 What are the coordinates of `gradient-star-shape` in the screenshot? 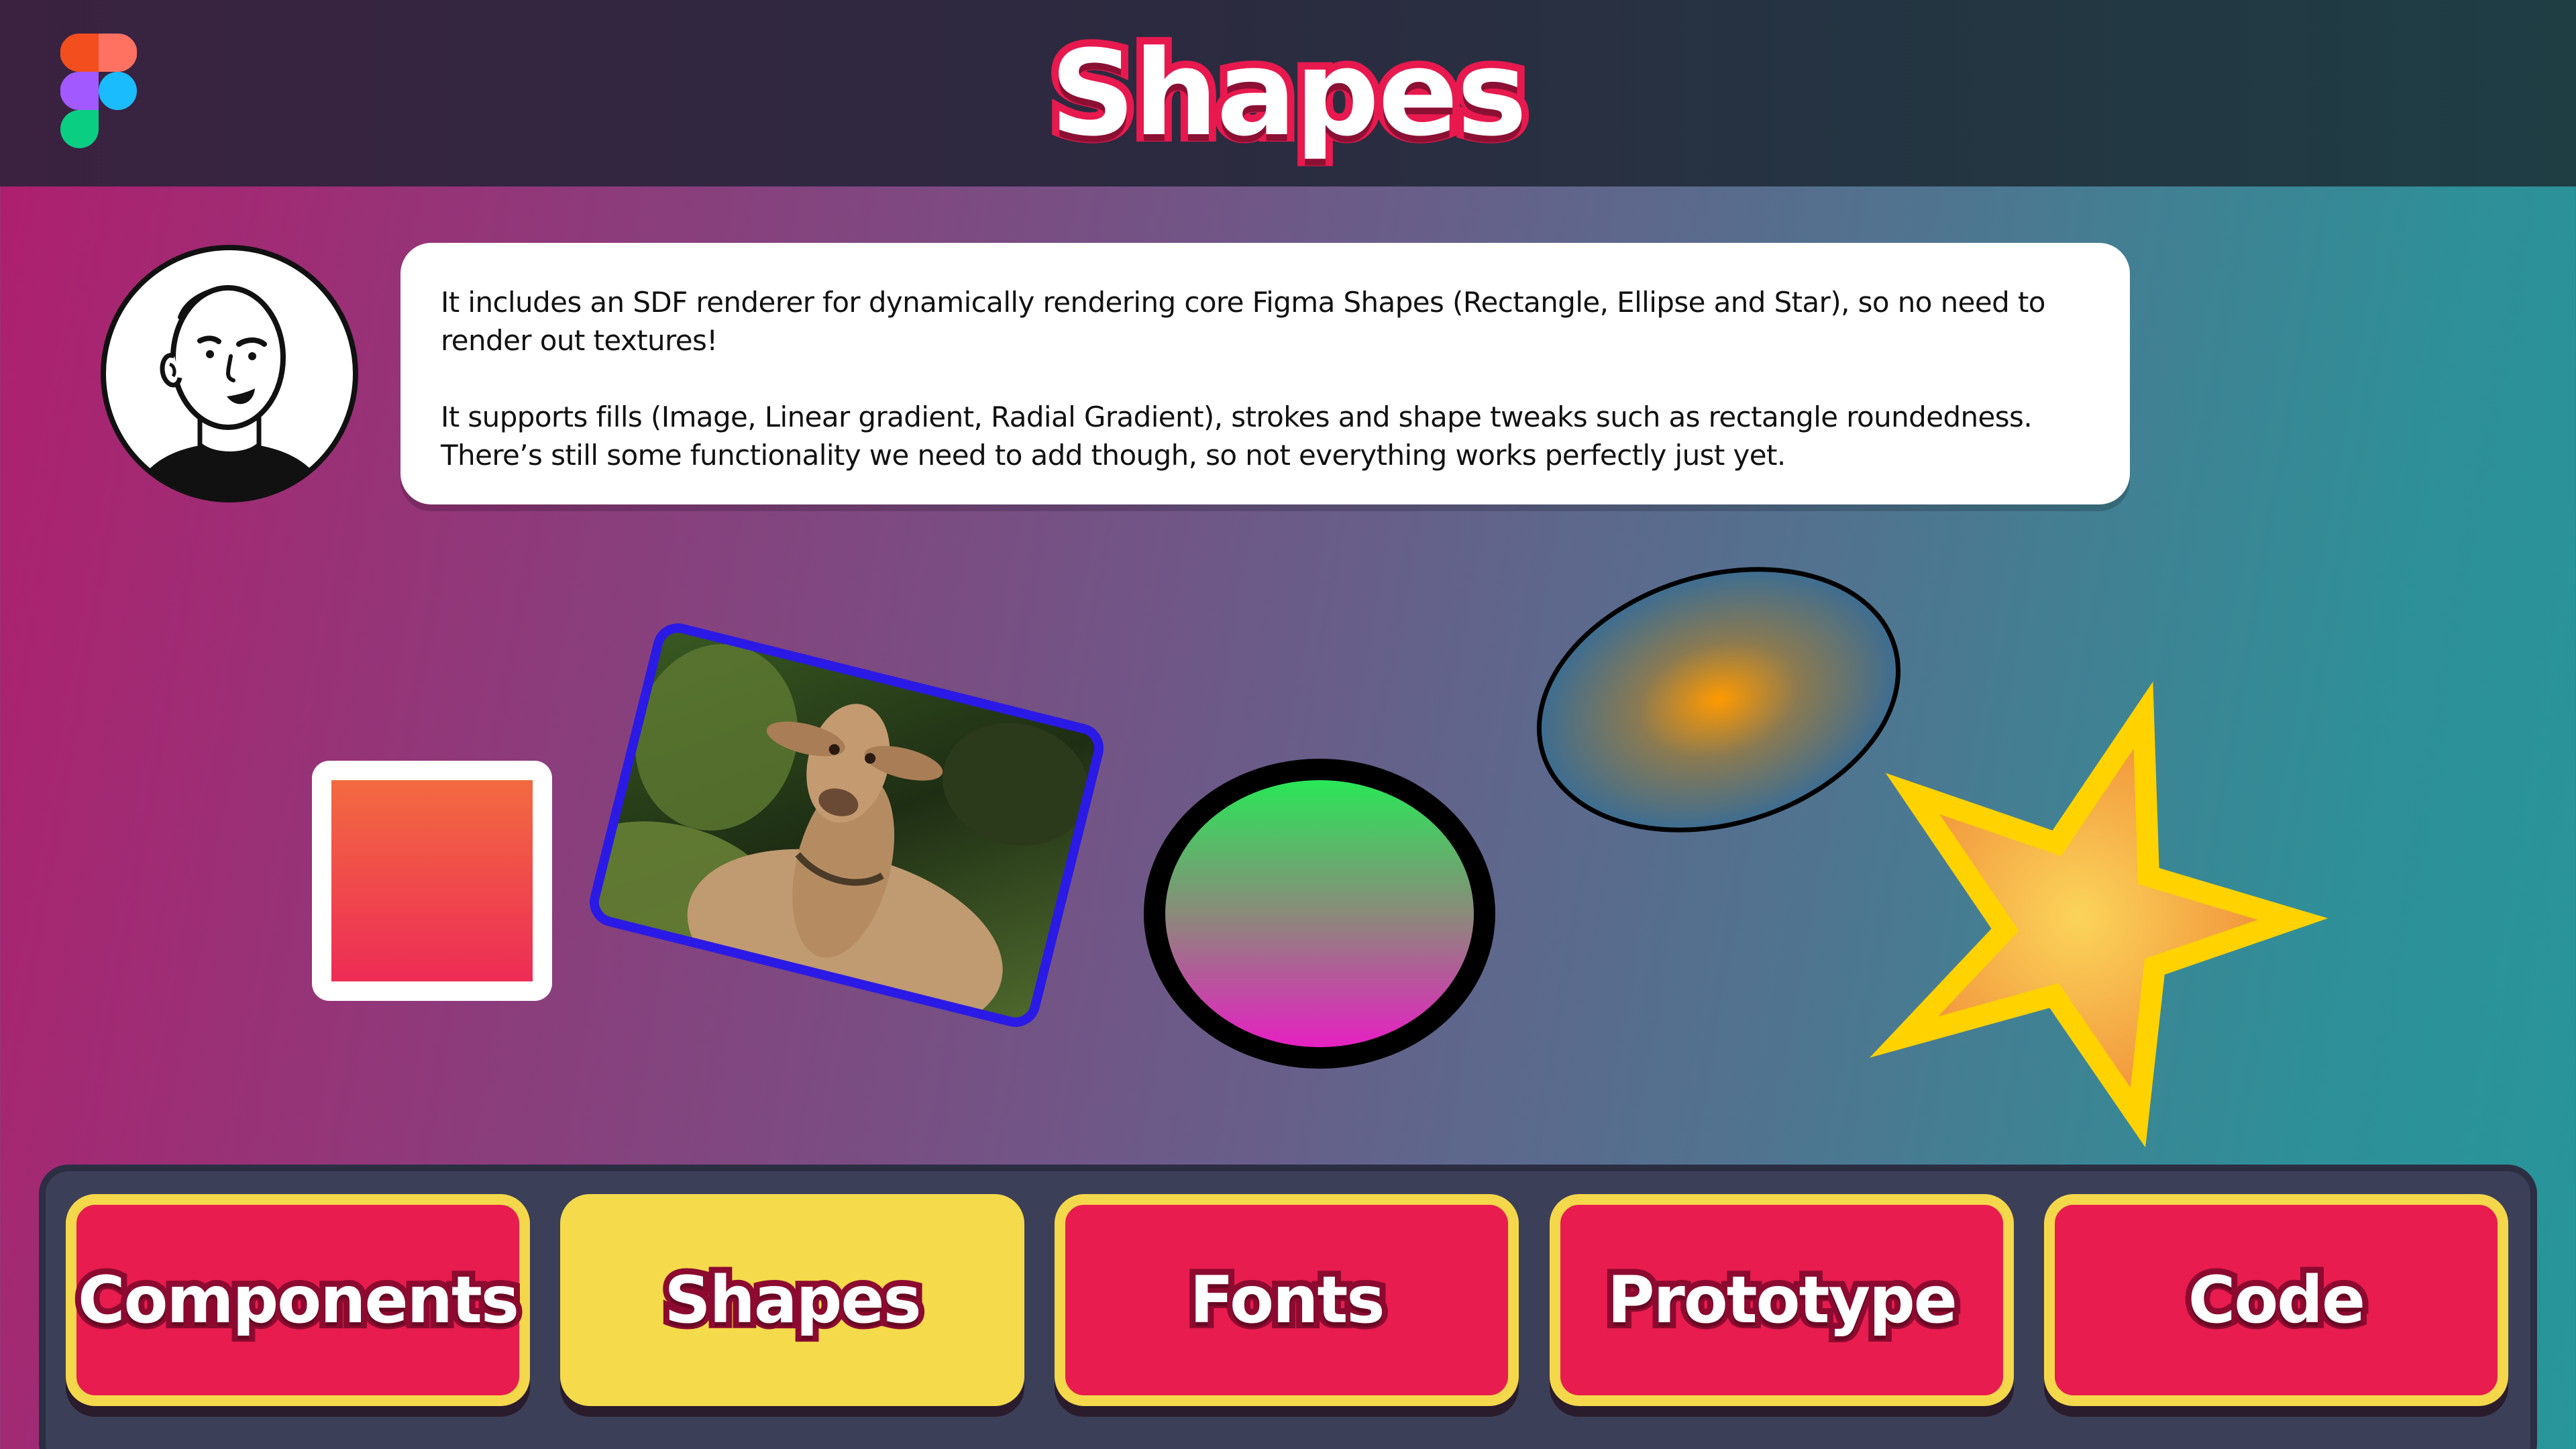 It's located at (2099, 915).